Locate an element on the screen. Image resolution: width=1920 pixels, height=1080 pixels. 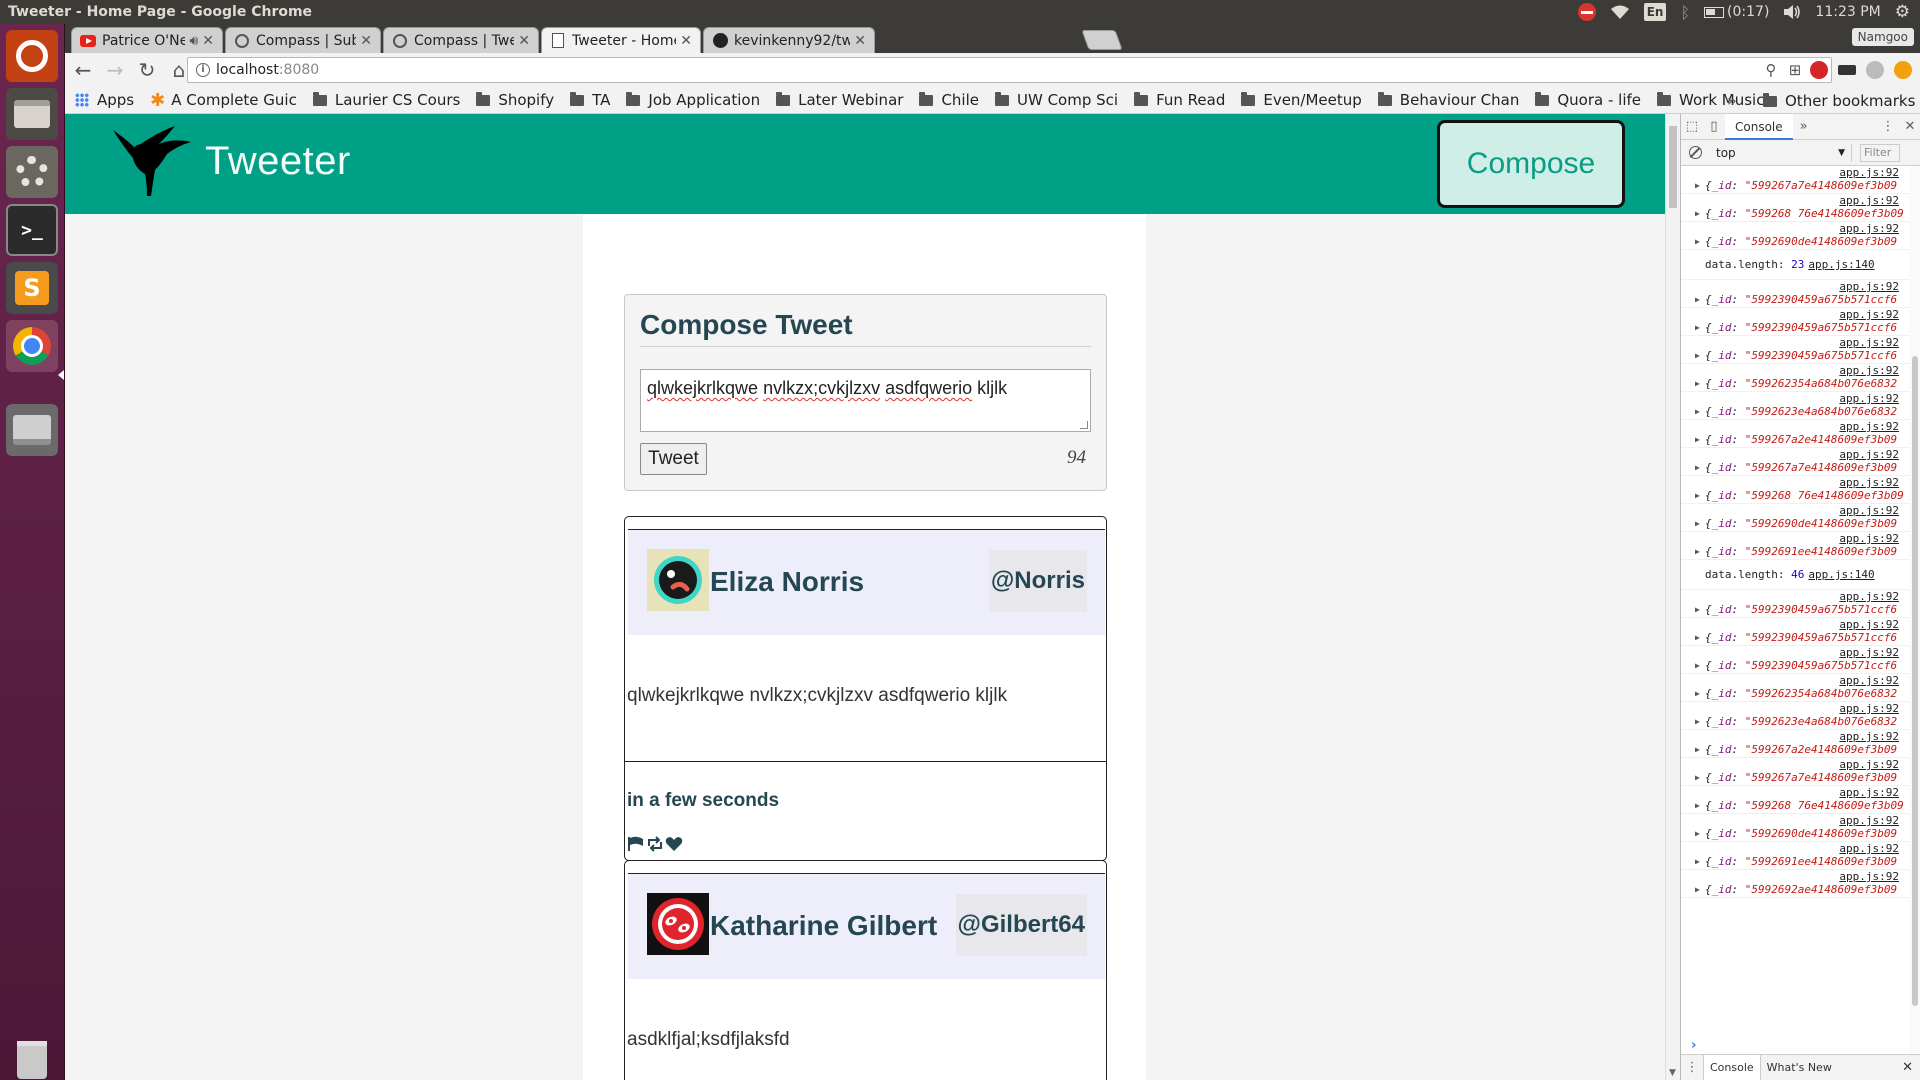
source-link: app.js:140 is located at coordinates (1841, 574).